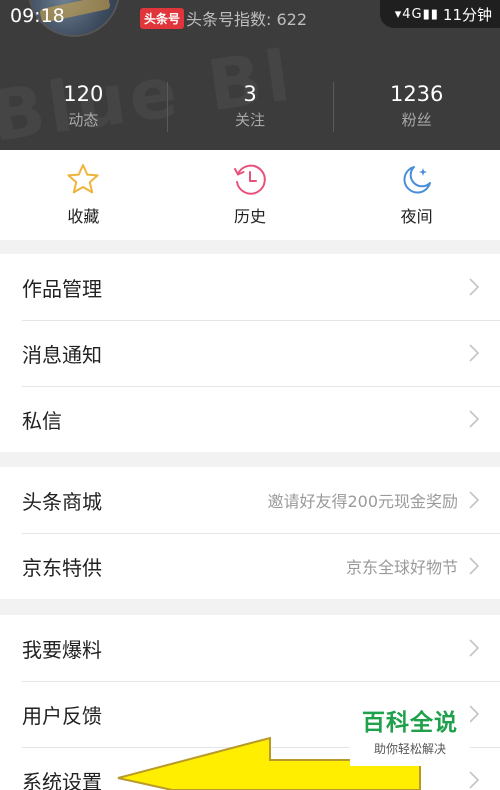 This screenshot has width=500, height=790. Describe the element at coordinates (62, 649) in the screenshot. I see `menu-item-label: 我要爆料` at that location.